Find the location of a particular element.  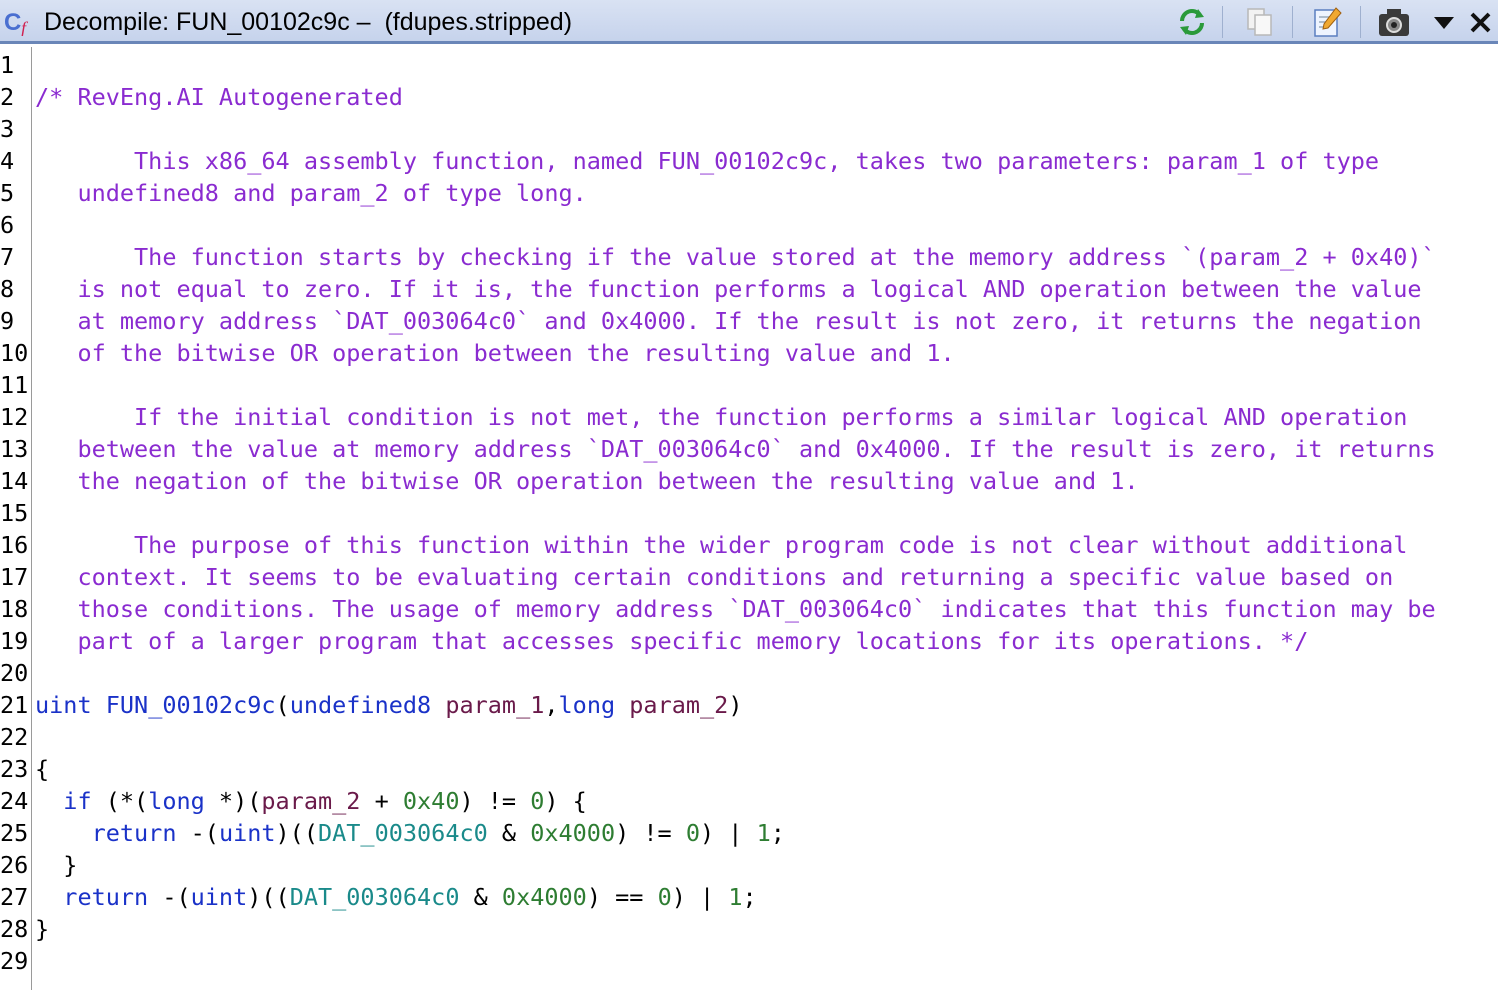

comment-token: undefined8 and param_2 of type long. is located at coordinates (311, 193).